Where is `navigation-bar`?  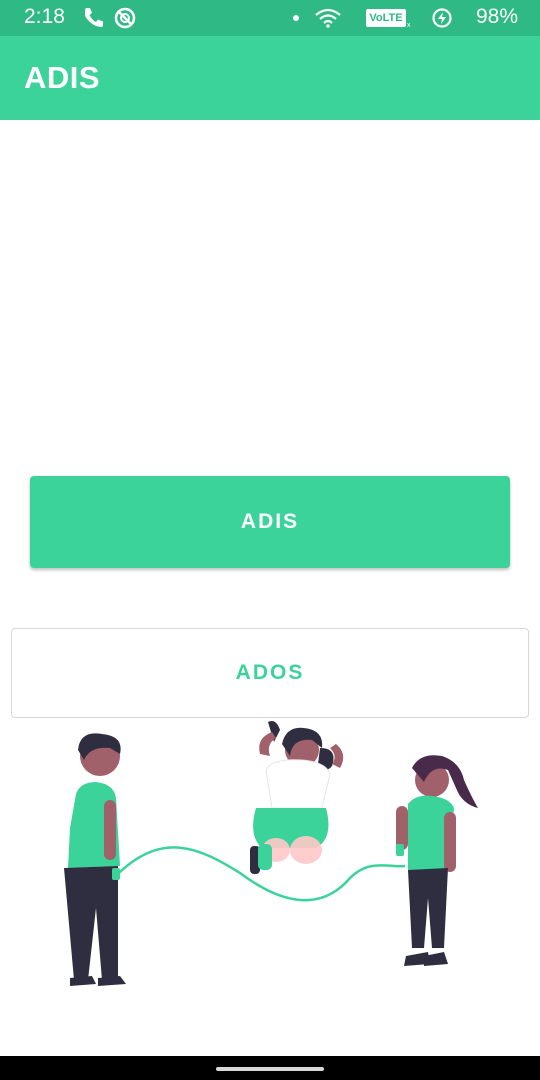 navigation-bar is located at coordinates (270, 1068).